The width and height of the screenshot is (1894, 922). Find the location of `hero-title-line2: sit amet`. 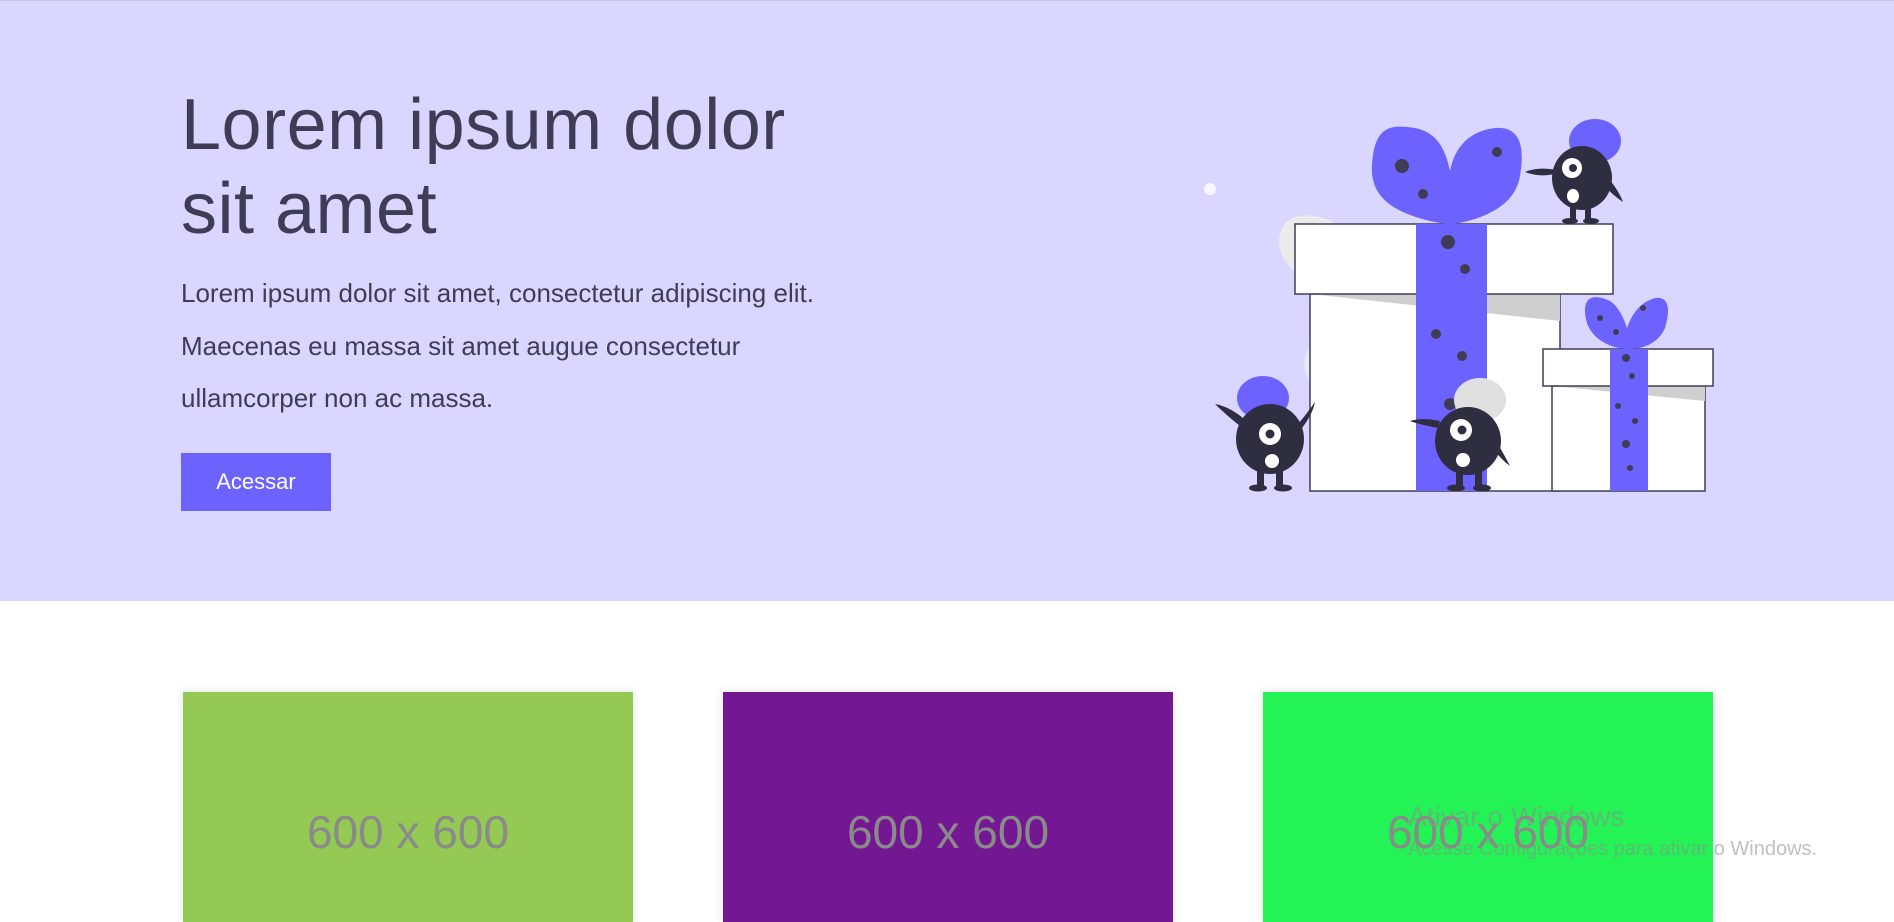

hero-title-line2: sit amet is located at coordinates (309, 209).